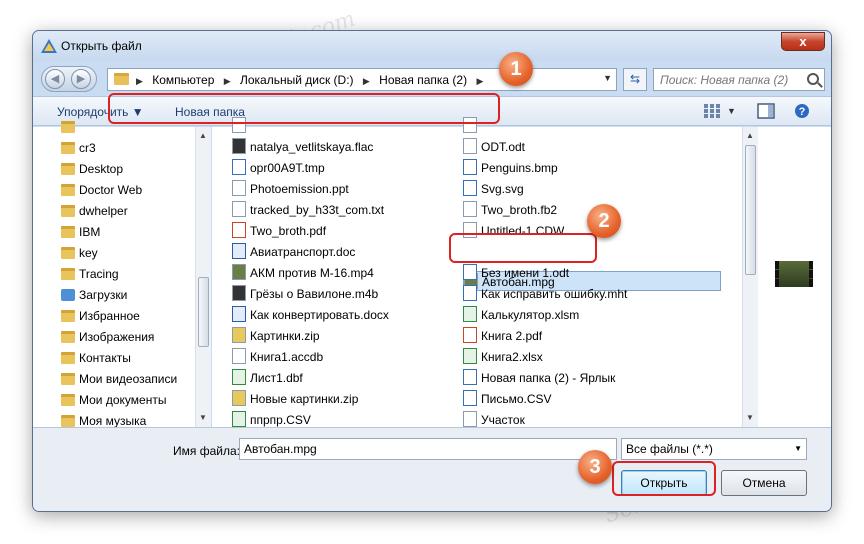 The height and width of the screenshot is (544, 864). I want to click on list-item: Two_broth.pdf, so click(279, 231).